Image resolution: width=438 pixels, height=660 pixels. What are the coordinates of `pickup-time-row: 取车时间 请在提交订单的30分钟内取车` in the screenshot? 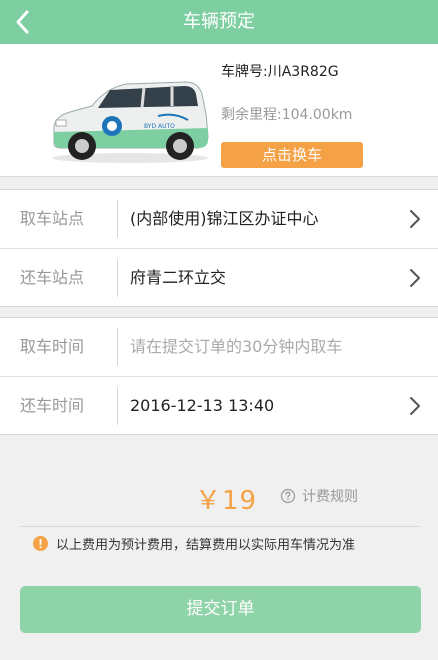 It's located at (219, 347).